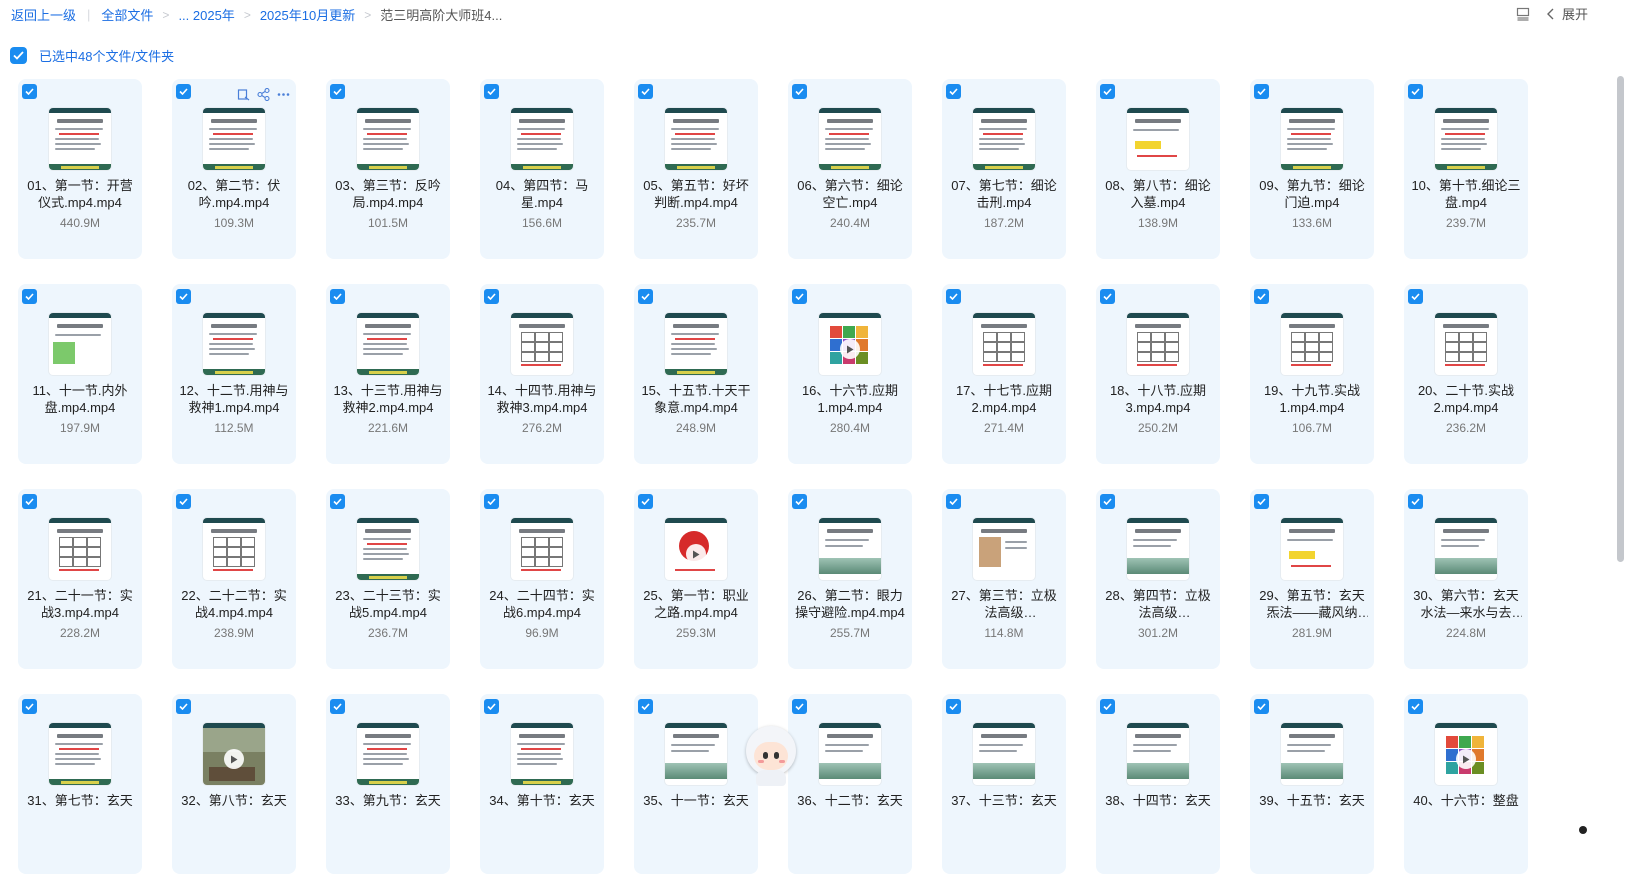 This screenshot has width=1627, height=874. Describe the element at coordinates (263, 94) in the screenshot. I see `share-icon` at that location.